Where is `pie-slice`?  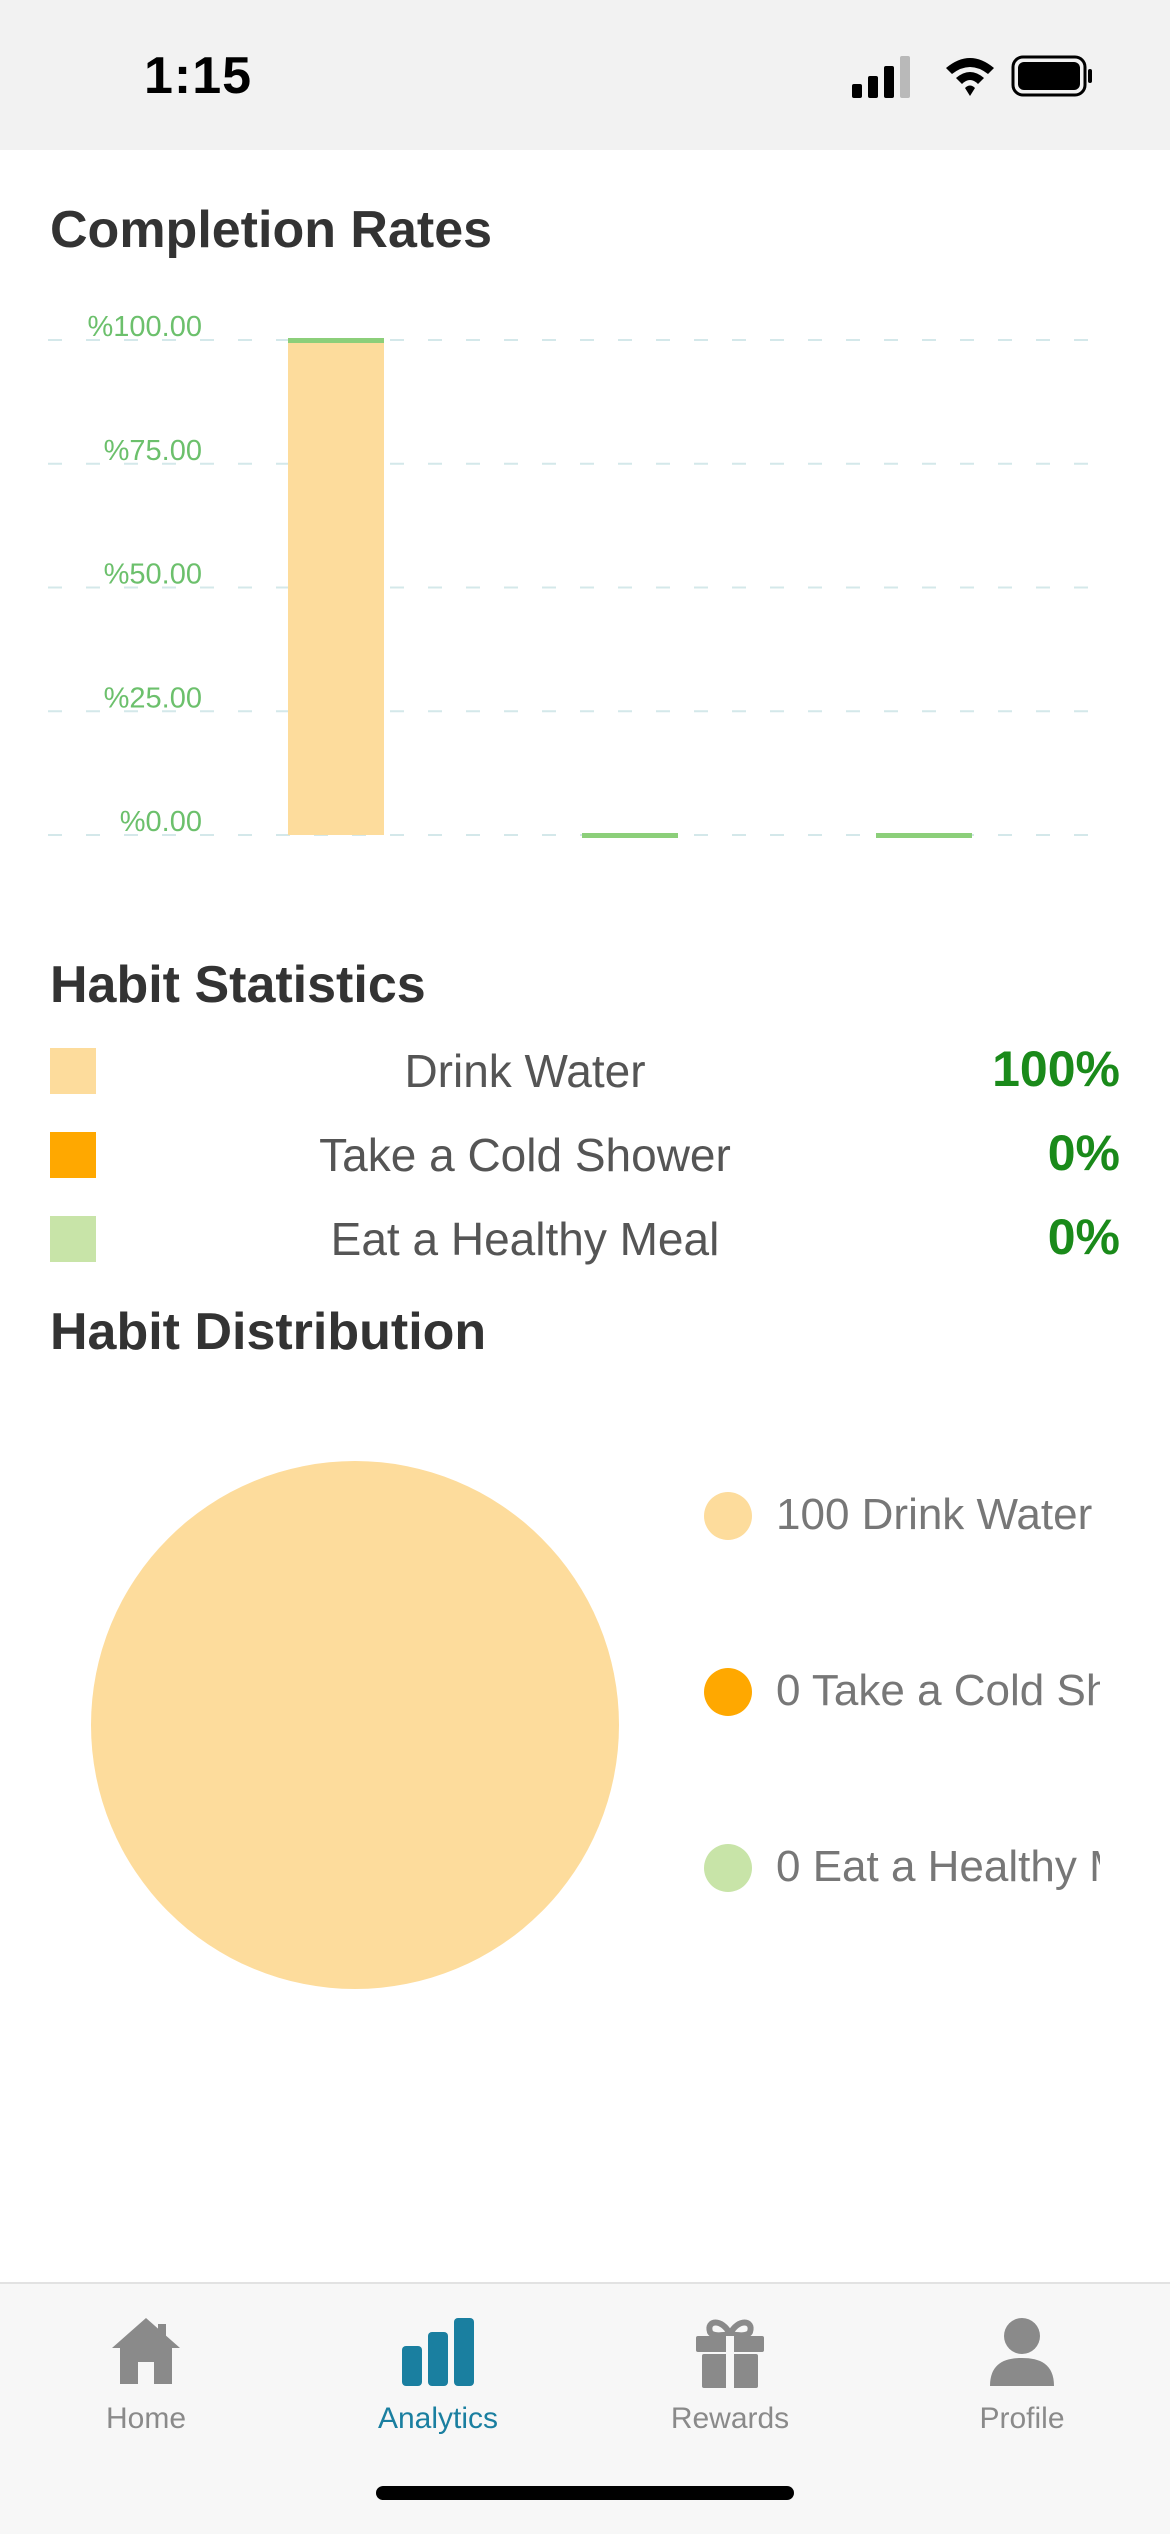 pie-slice is located at coordinates (355, 1725).